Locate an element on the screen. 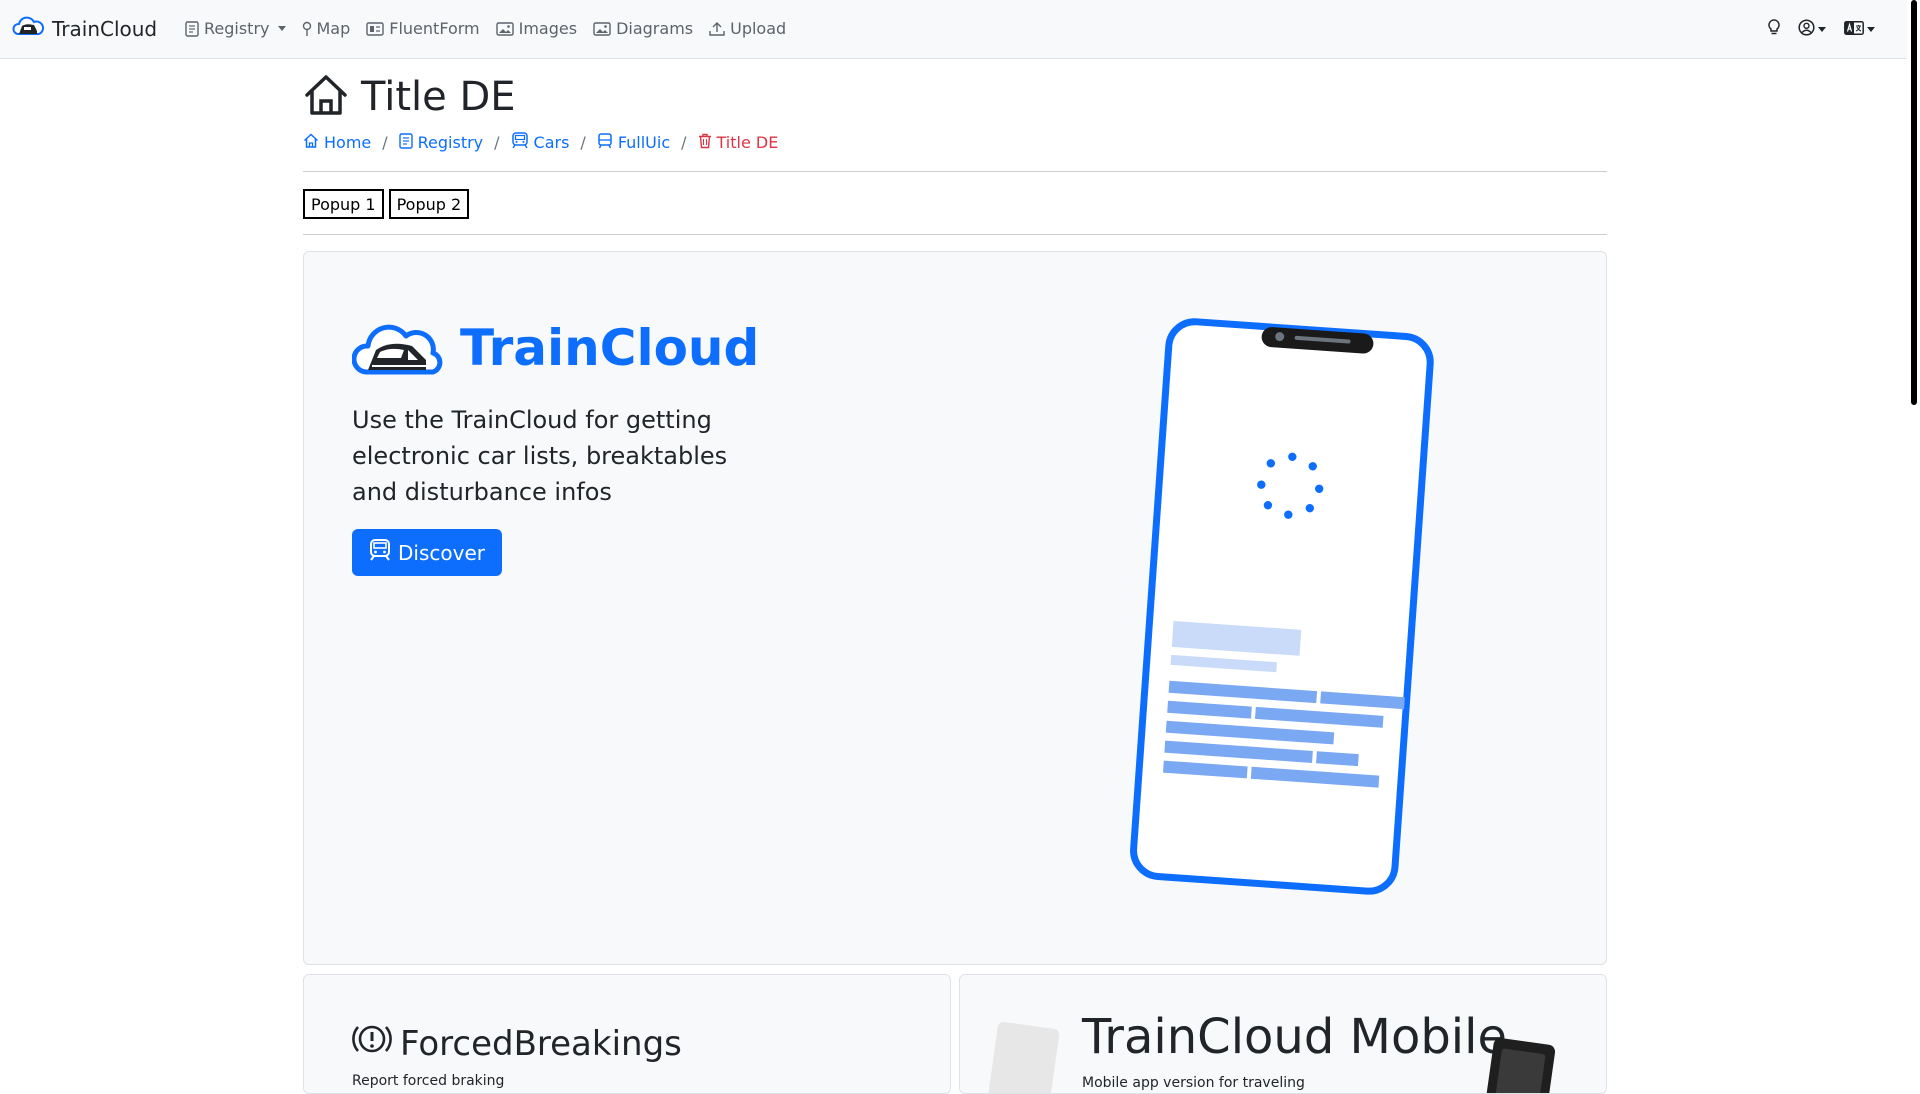  nav-registry: Registry is located at coordinates (235, 28).